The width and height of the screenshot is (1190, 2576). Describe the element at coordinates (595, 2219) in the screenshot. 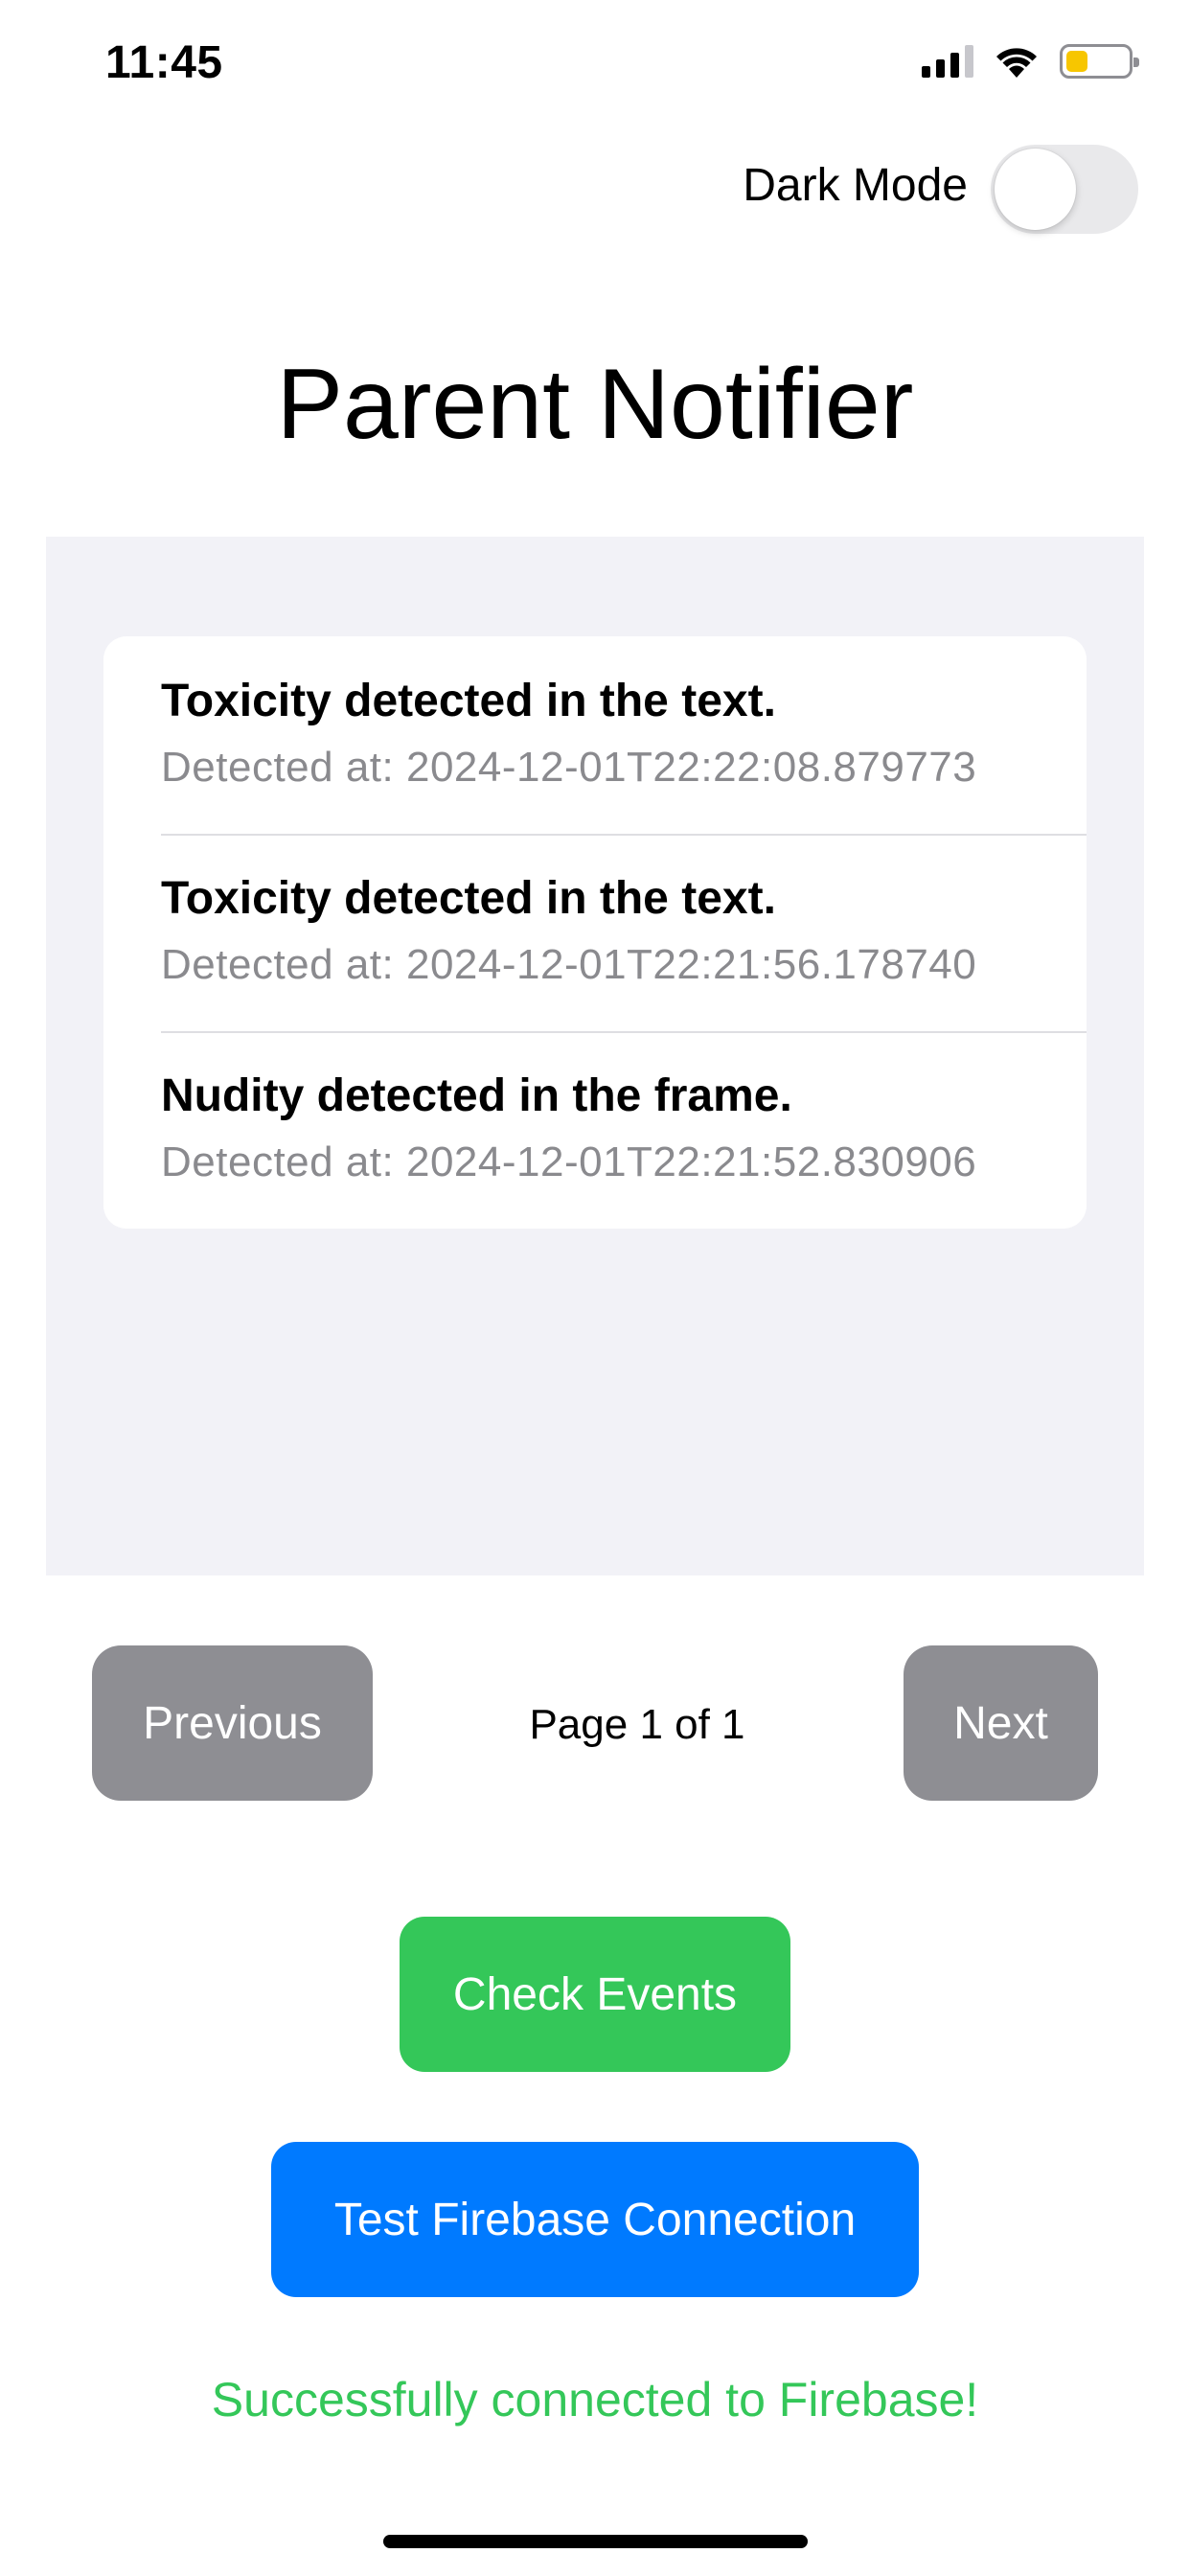

I see `test-firebase-button: Test Firebase Connection` at that location.